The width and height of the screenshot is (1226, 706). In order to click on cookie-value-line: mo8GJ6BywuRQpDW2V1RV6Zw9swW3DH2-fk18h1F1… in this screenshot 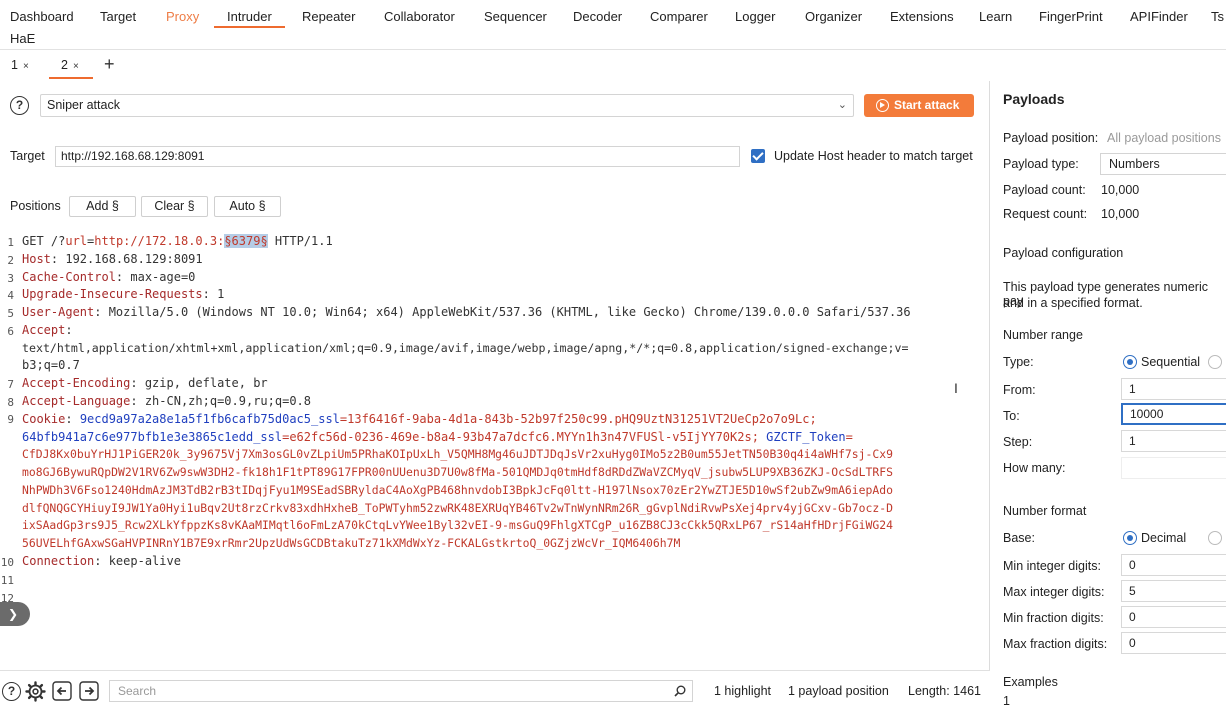, I will do `click(457, 472)`.